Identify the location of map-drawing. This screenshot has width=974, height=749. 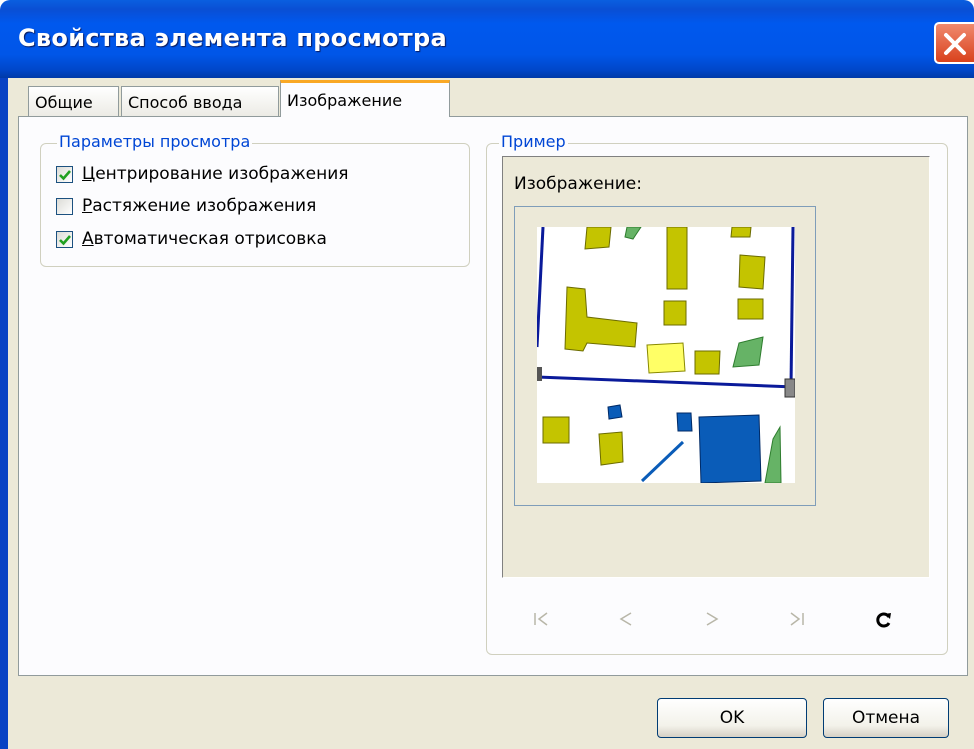
(665, 355).